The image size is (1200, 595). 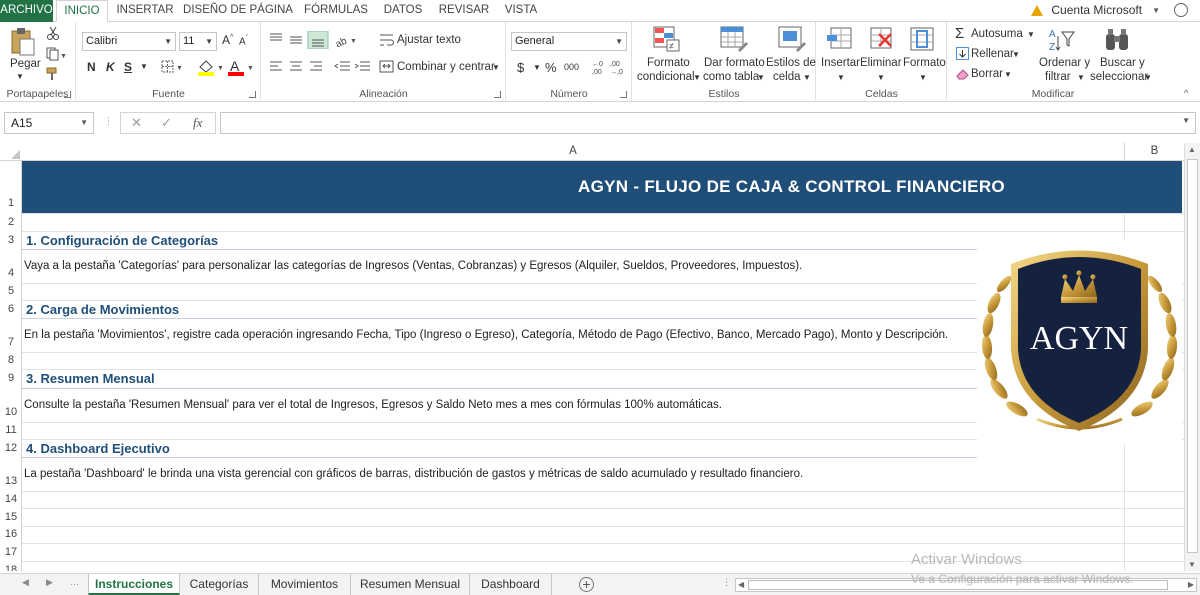 I want to click on clipboard-launcher-icon, so click(x=67, y=94).